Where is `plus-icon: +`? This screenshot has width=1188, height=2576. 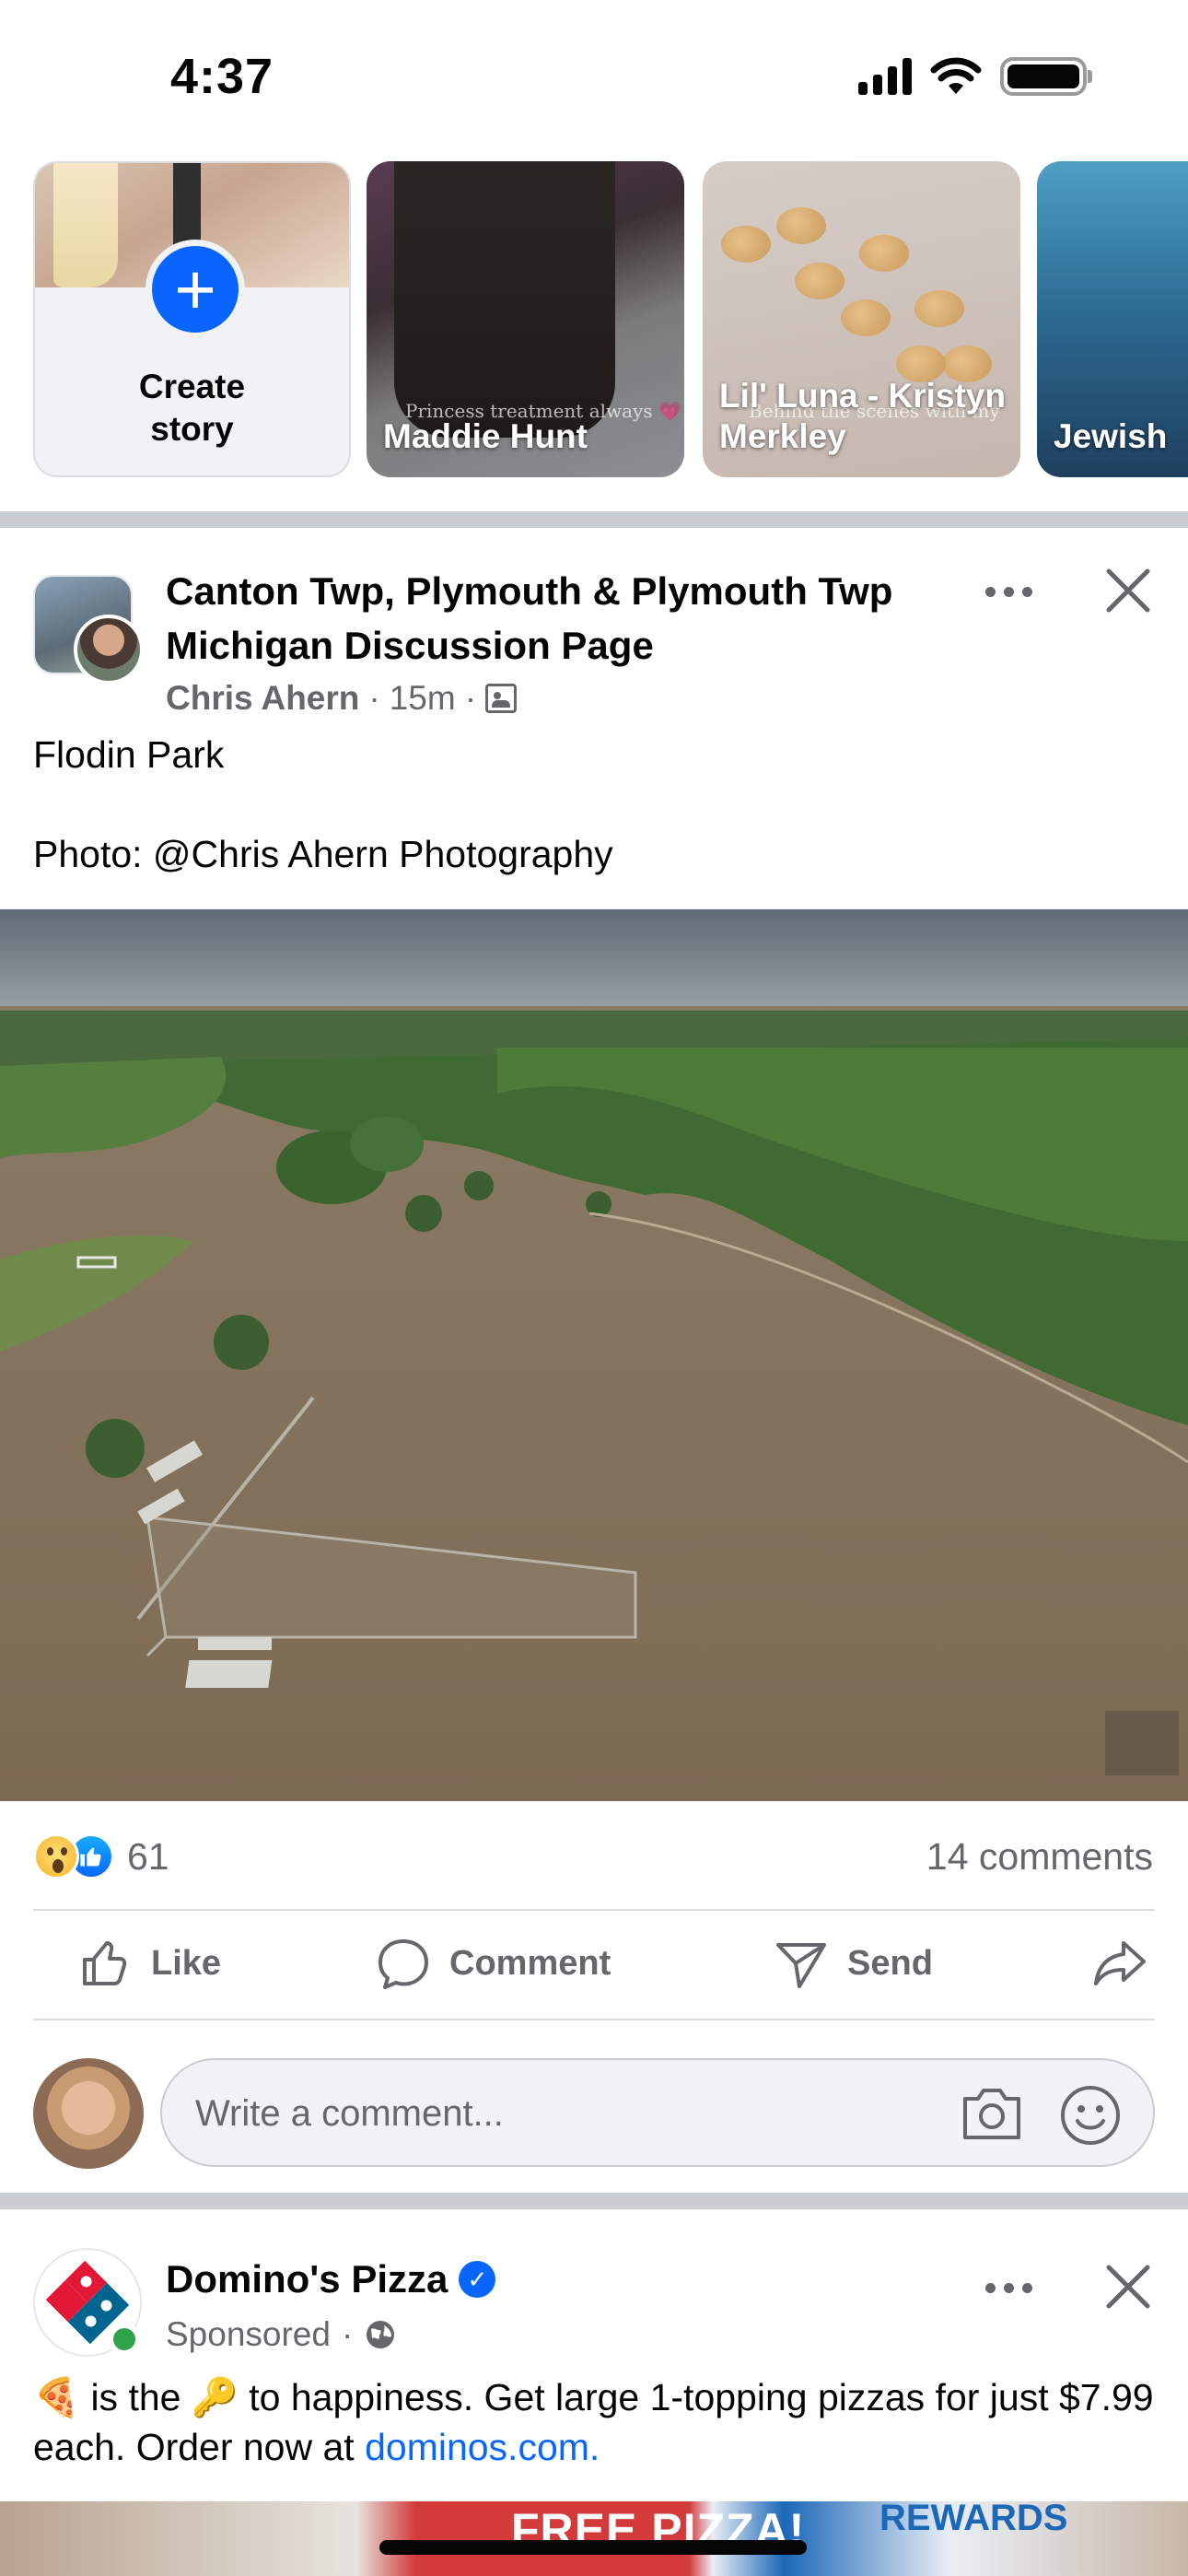
plus-icon: + is located at coordinates (195, 289).